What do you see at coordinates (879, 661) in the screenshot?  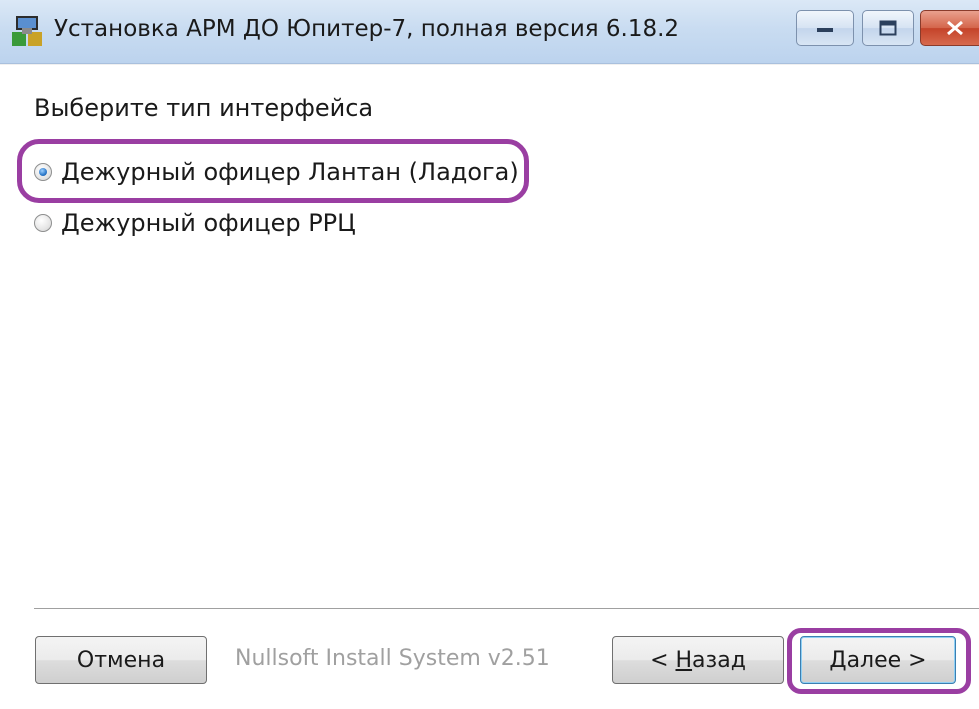 I see `annotation-highlight-next` at bounding box center [879, 661].